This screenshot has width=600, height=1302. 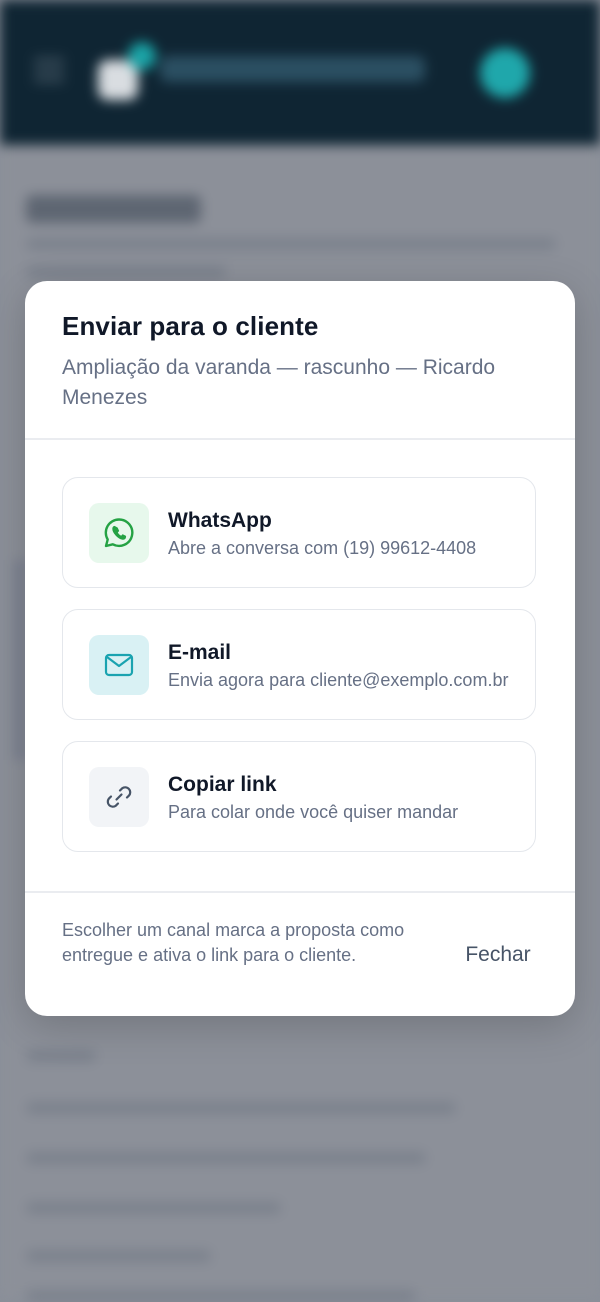 I want to click on mail-icon, so click(x=119, y=665).